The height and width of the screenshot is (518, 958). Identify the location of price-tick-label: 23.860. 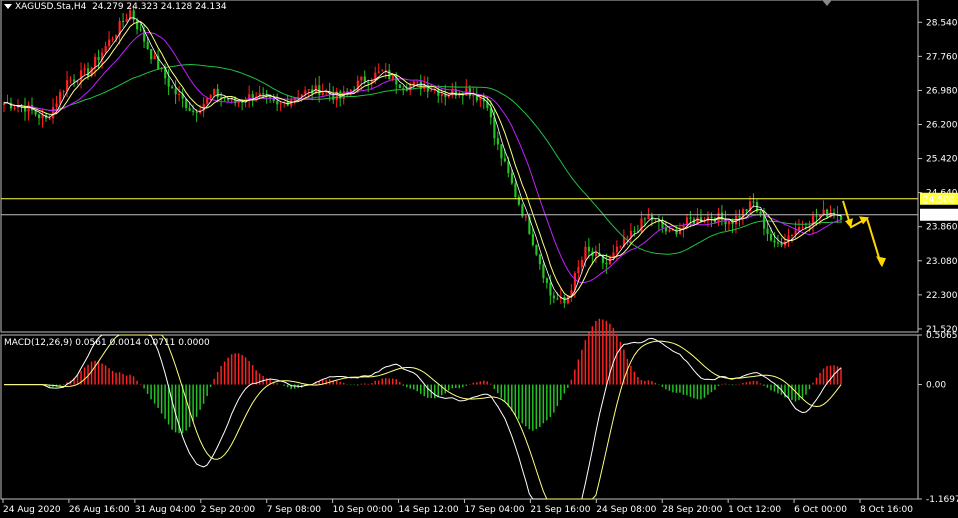
(942, 228).